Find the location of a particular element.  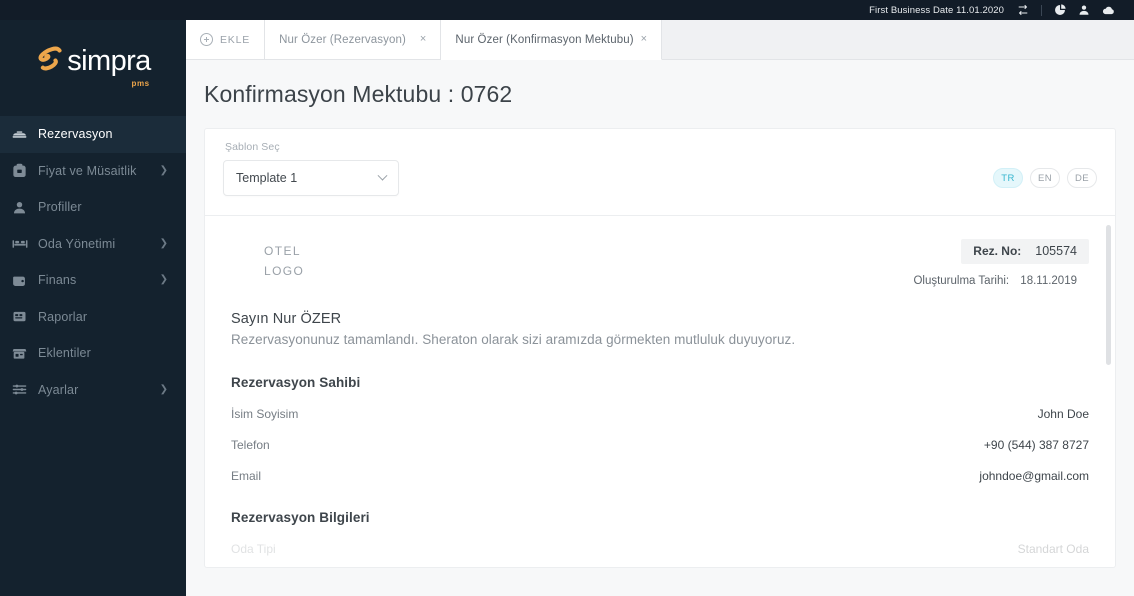

reservation-number-value: 105574 is located at coordinates (1056, 251).